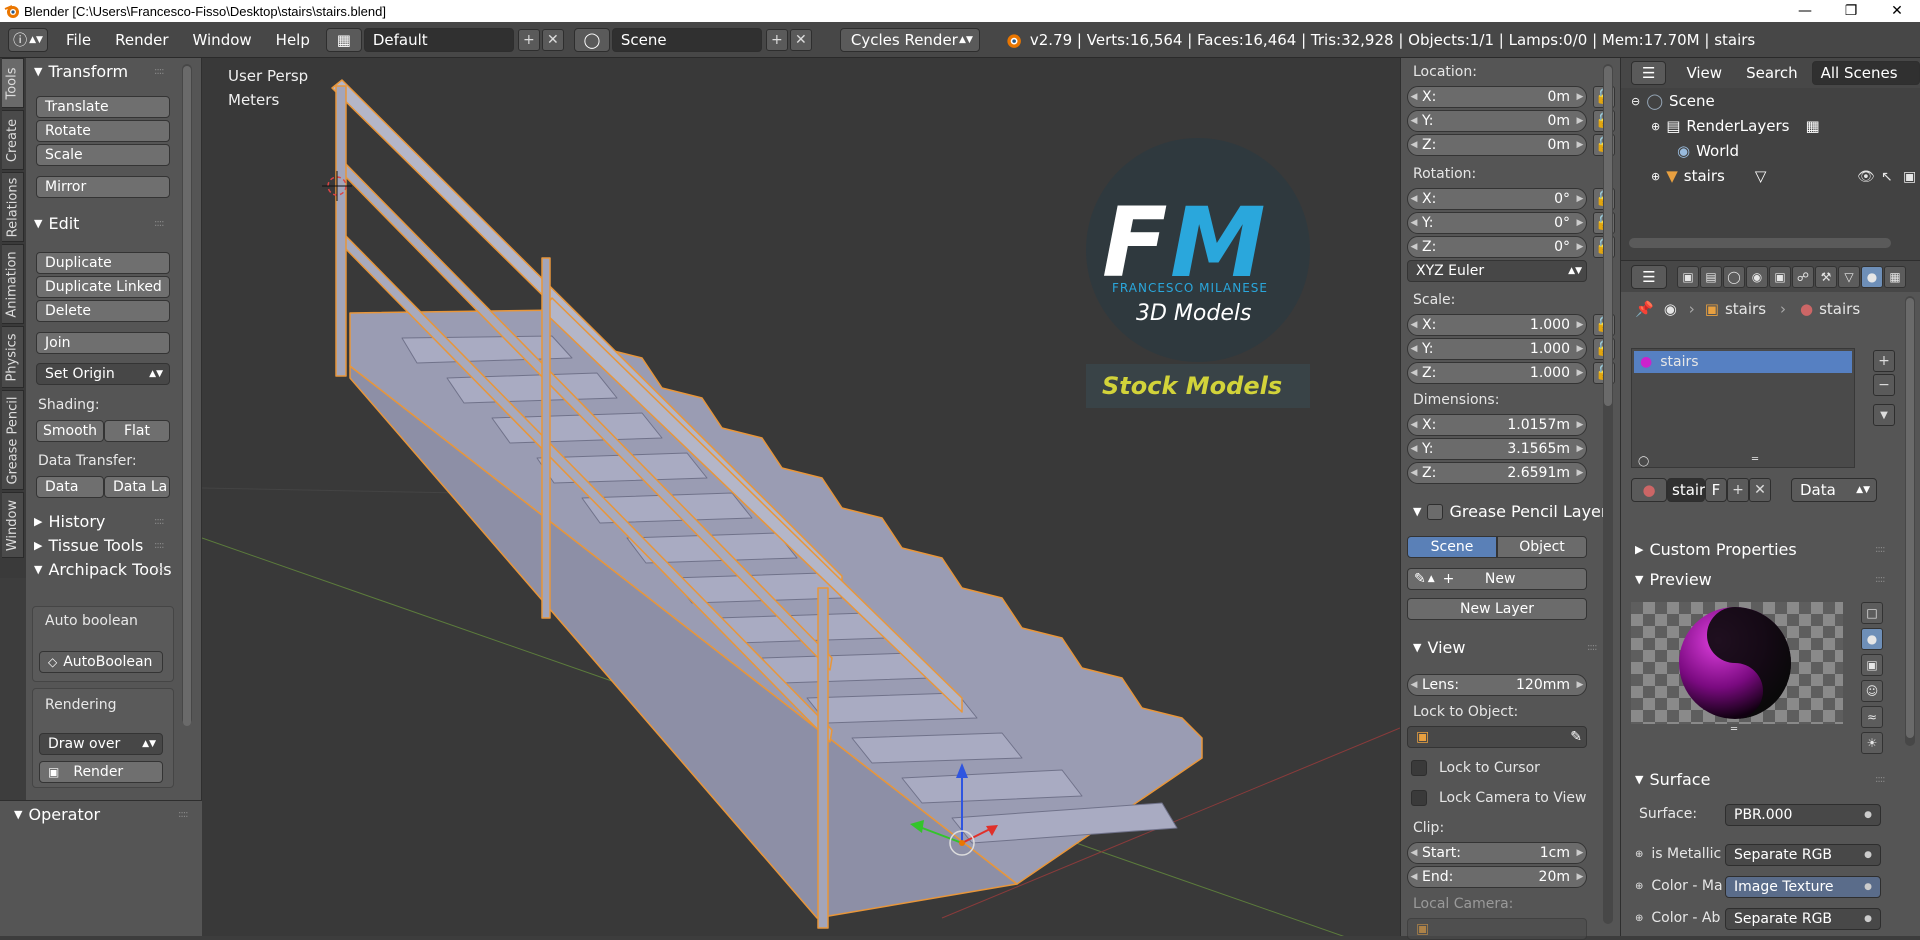 This screenshot has width=1920, height=940. What do you see at coordinates (438, 39) in the screenshot?
I see `layout-name-field: Default` at bounding box center [438, 39].